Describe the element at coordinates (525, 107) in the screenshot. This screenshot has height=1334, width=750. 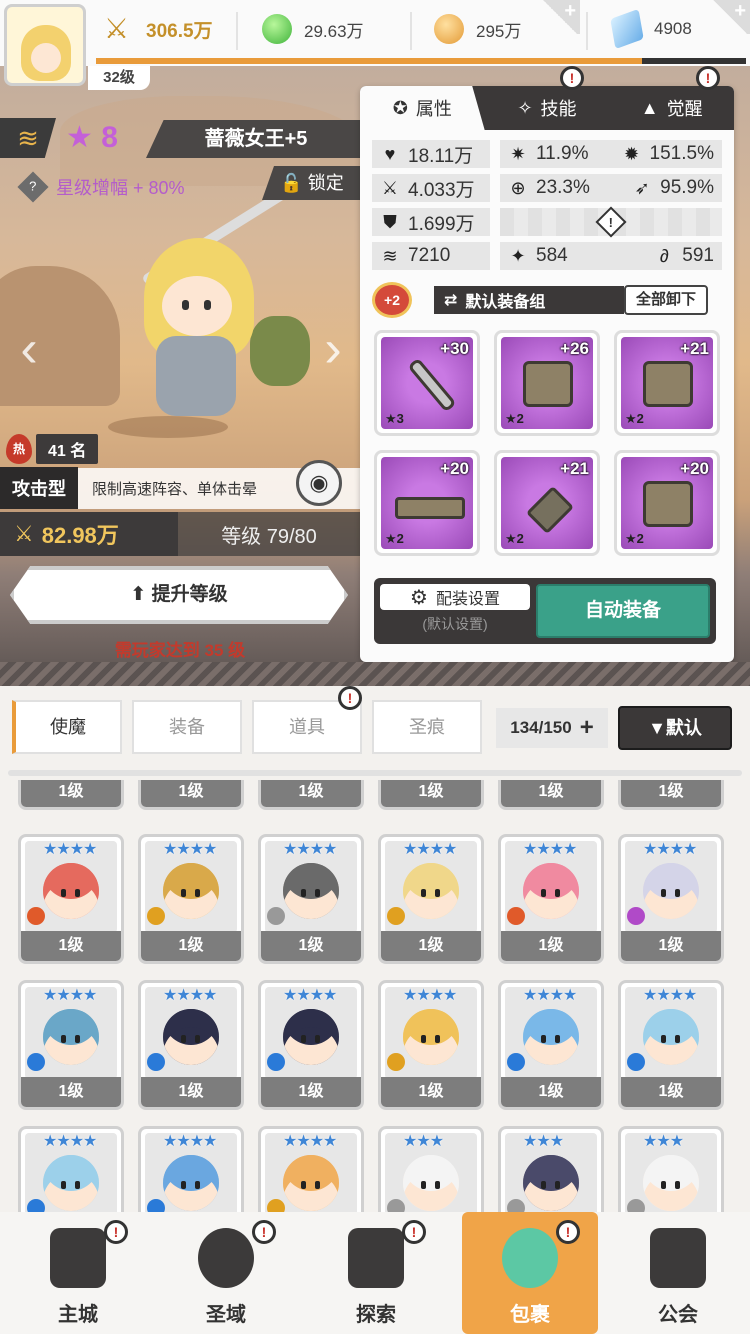
I see `skill-icon: ✧` at that location.